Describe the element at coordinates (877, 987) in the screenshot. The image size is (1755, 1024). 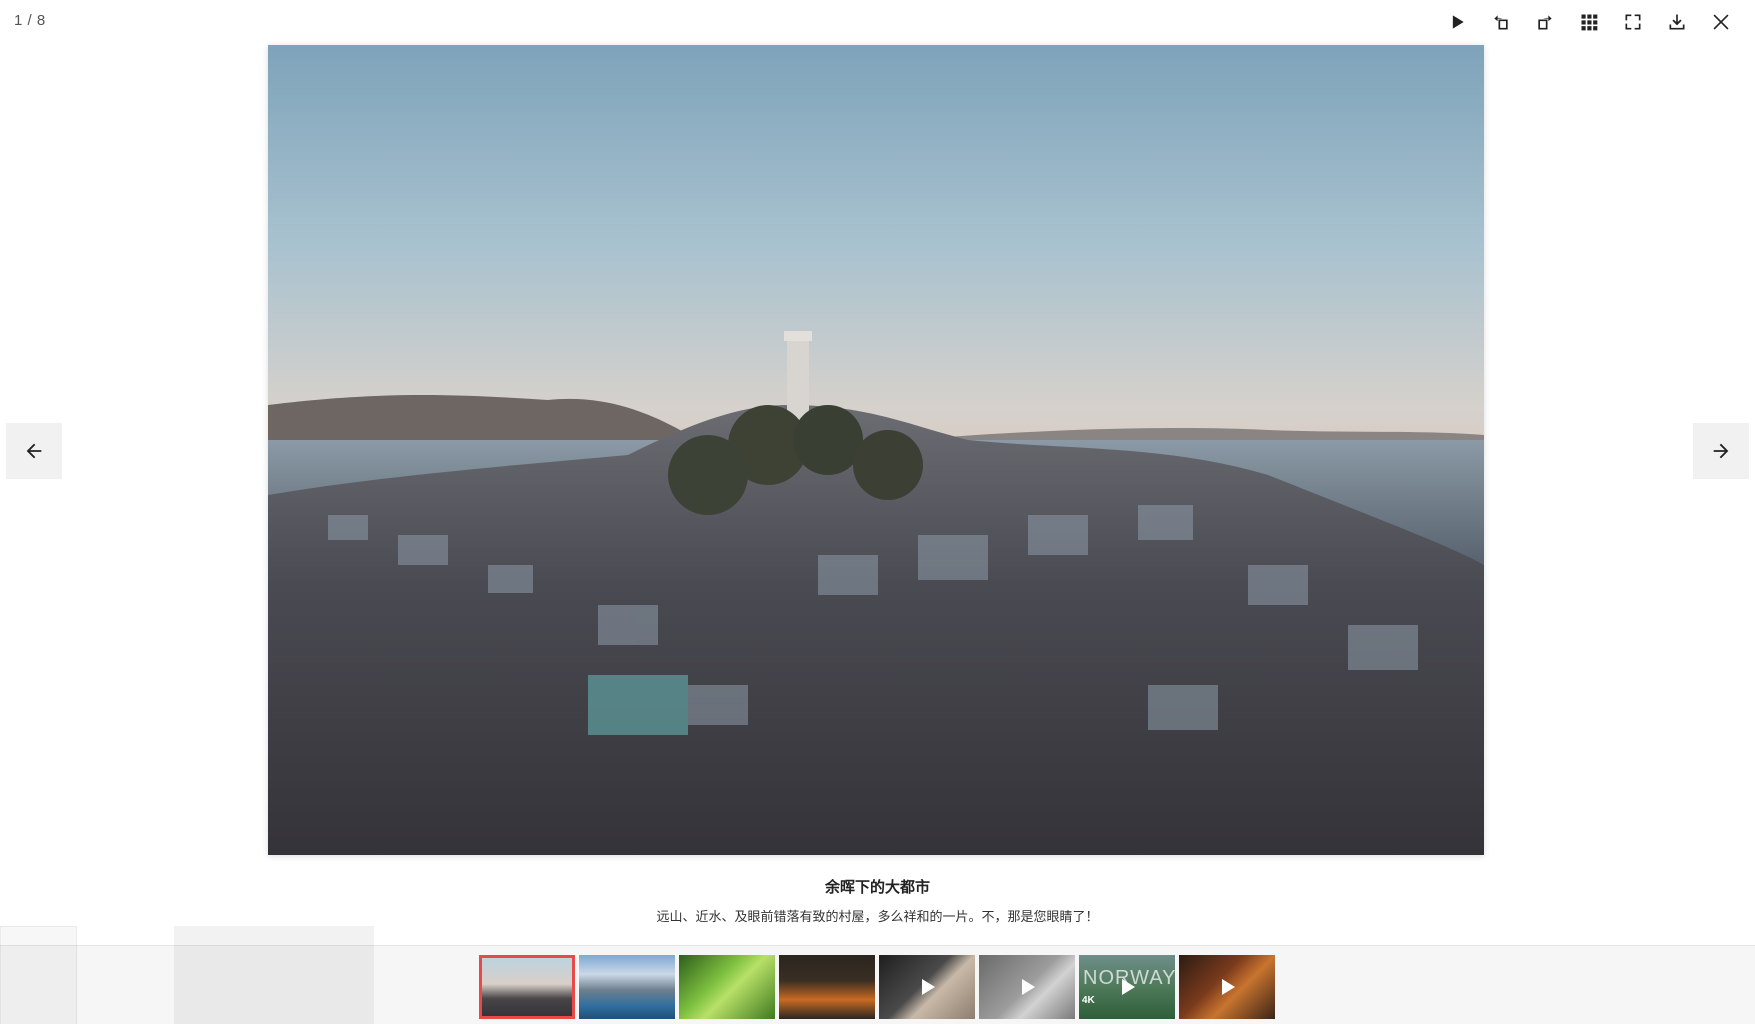
I see `thumbnail-list: NORWAY 4K` at that location.